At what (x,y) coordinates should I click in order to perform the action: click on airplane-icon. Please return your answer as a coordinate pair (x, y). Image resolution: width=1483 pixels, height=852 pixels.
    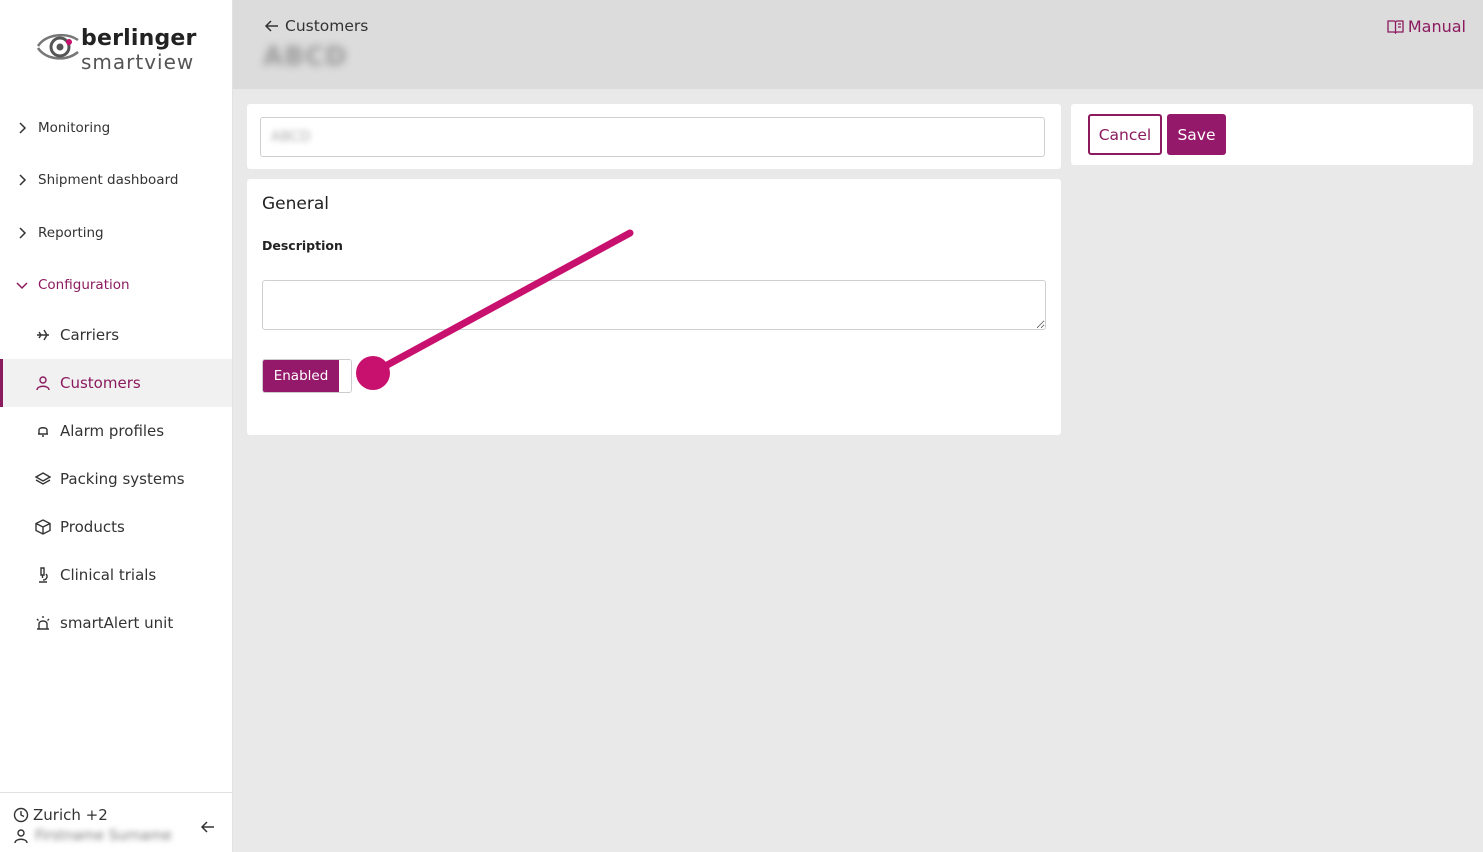
    Looking at the image, I should click on (43, 335).